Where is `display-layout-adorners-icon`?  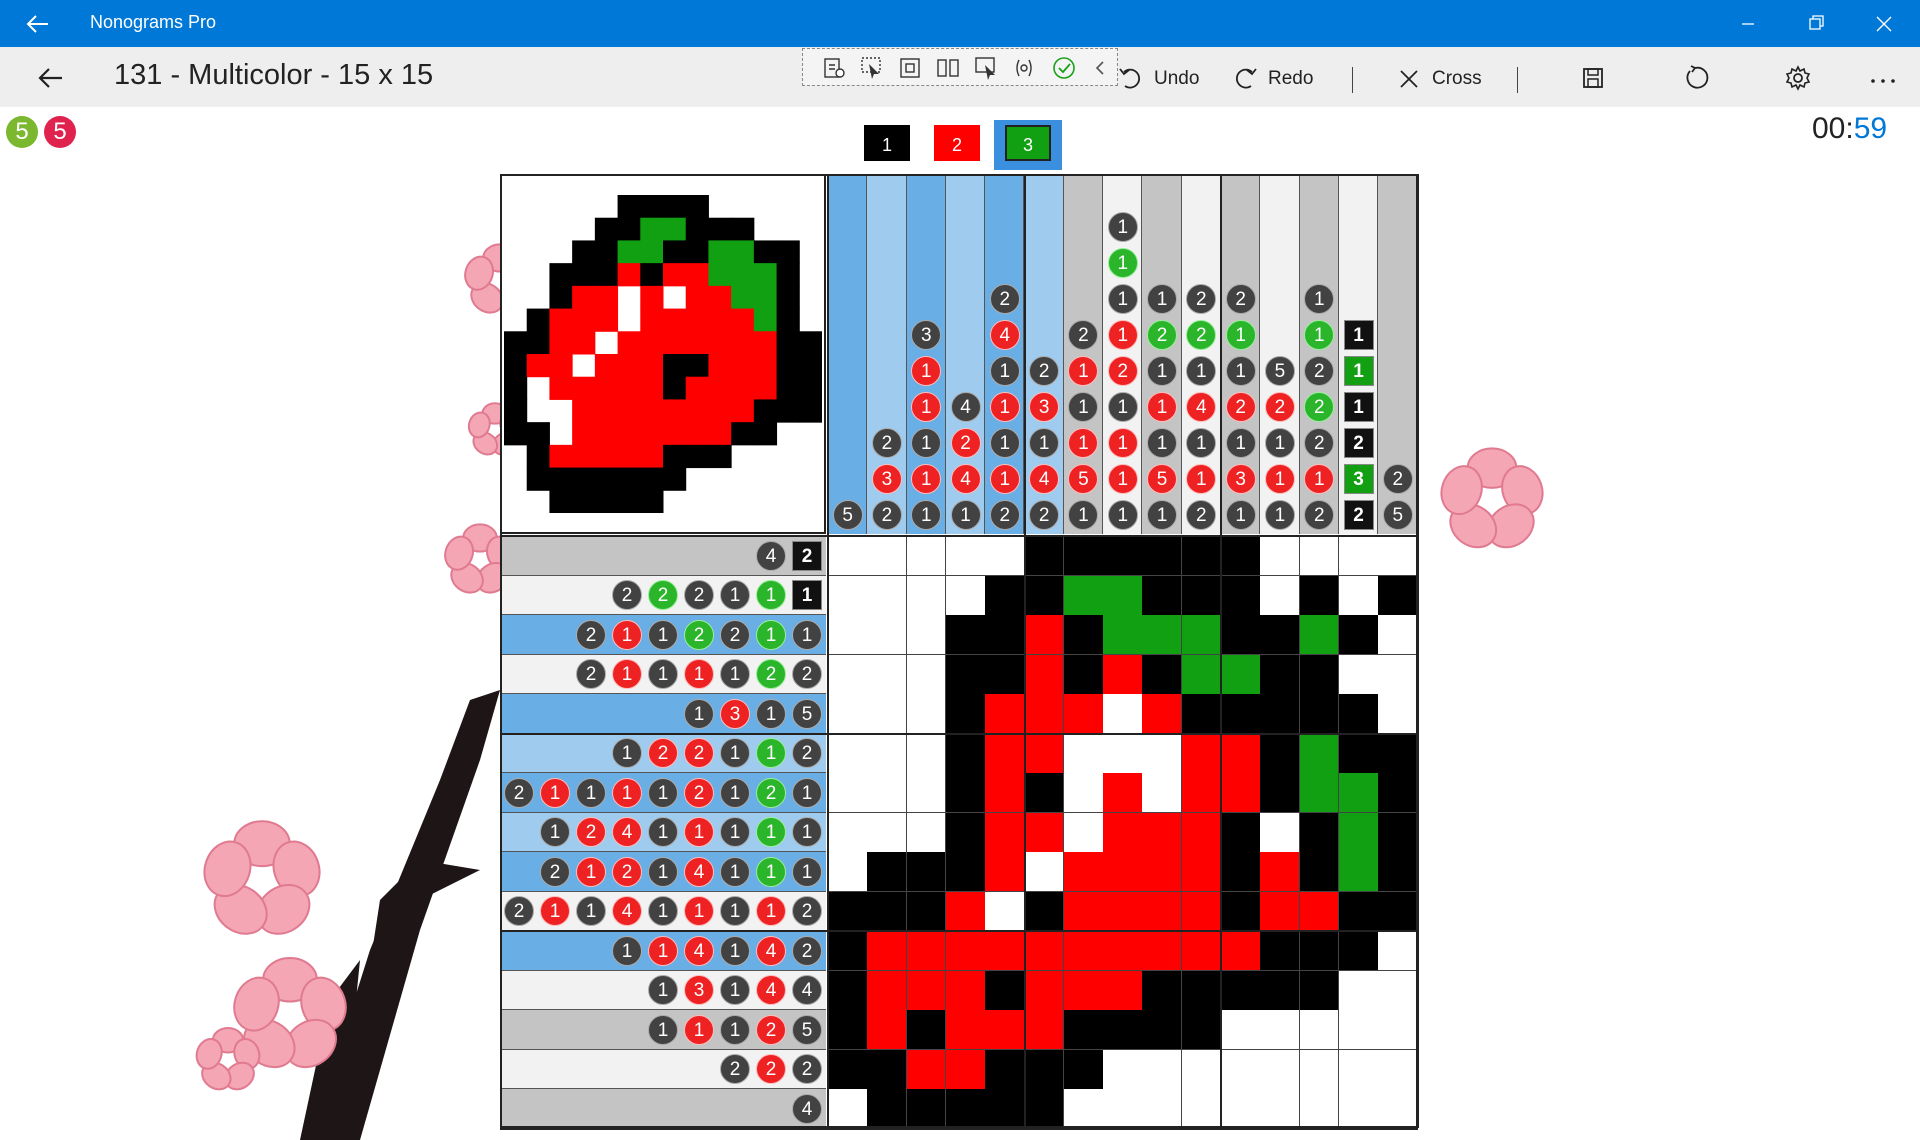
display-layout-adorners-icon is located at coordinates (910, 68).